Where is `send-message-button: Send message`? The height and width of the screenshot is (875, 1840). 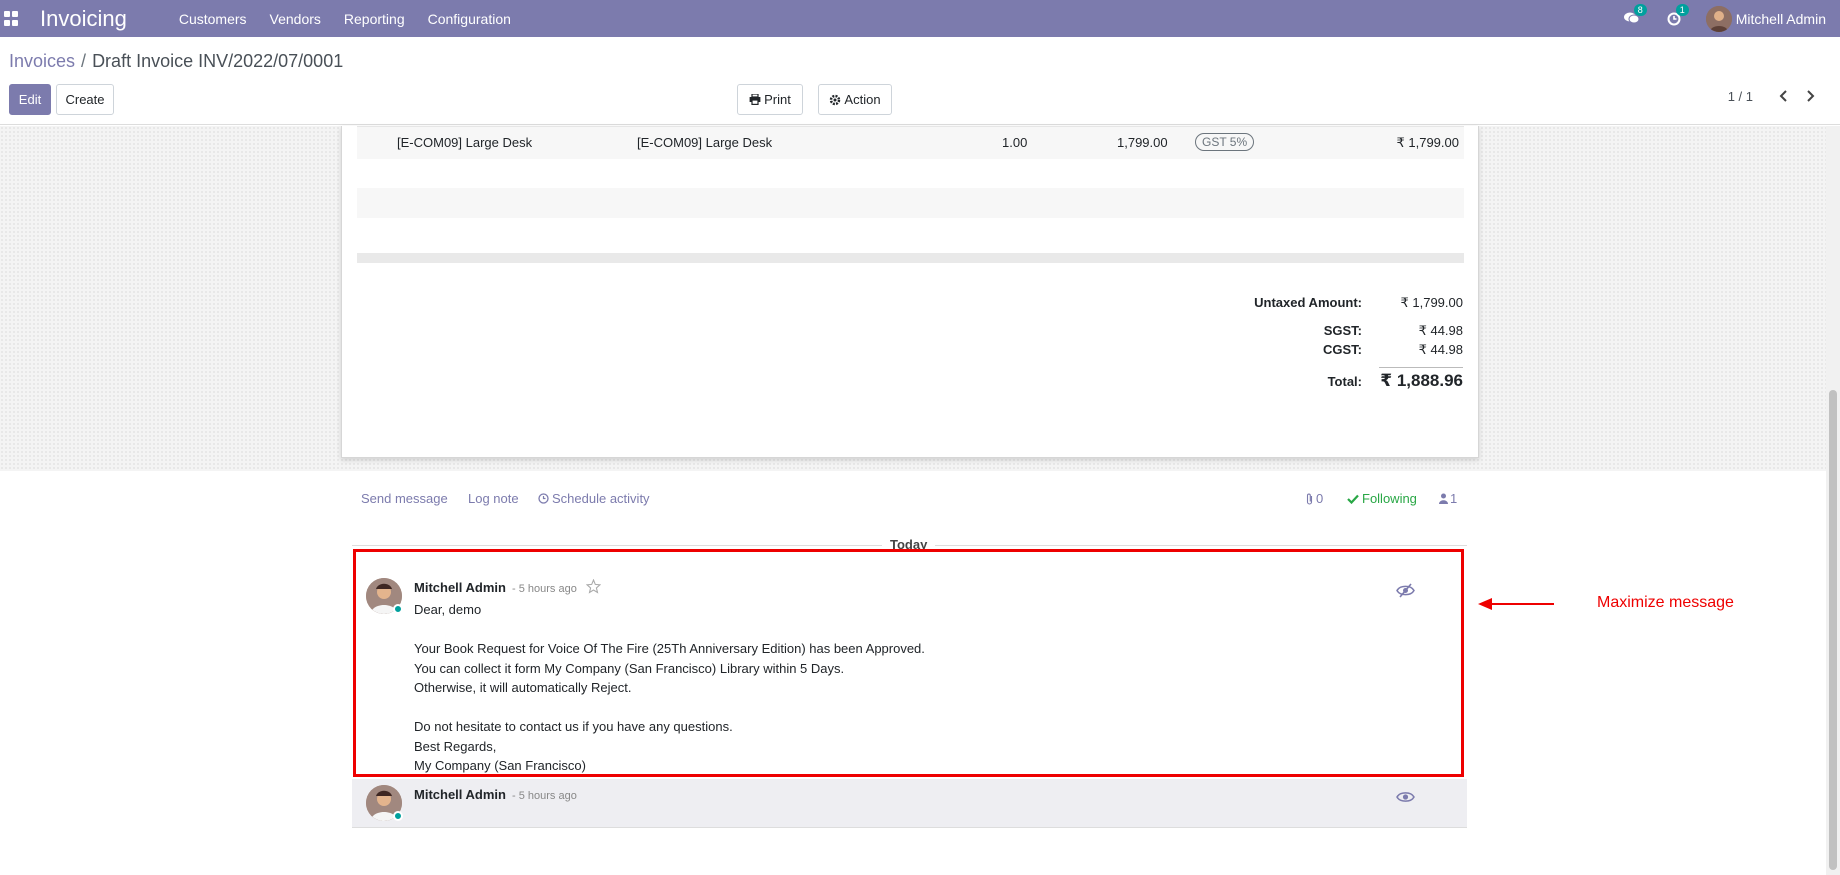 send-message-button: Send message is located at coordinates (404, 498).